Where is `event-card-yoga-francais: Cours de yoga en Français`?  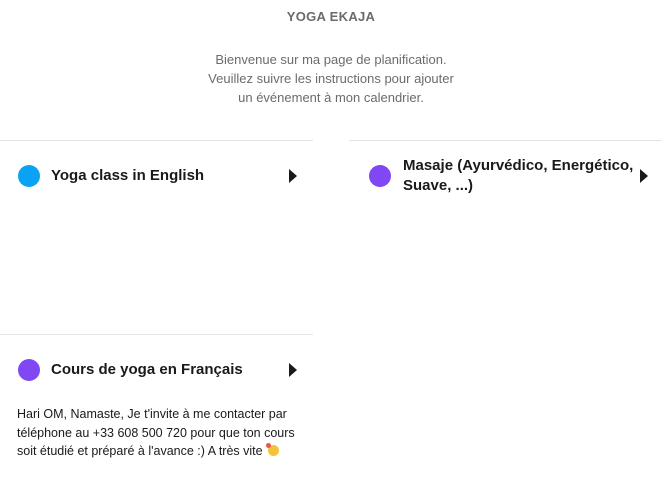 event-card-yoga-francais: Cours de yoga en Français is located at coordinates (156, 365).